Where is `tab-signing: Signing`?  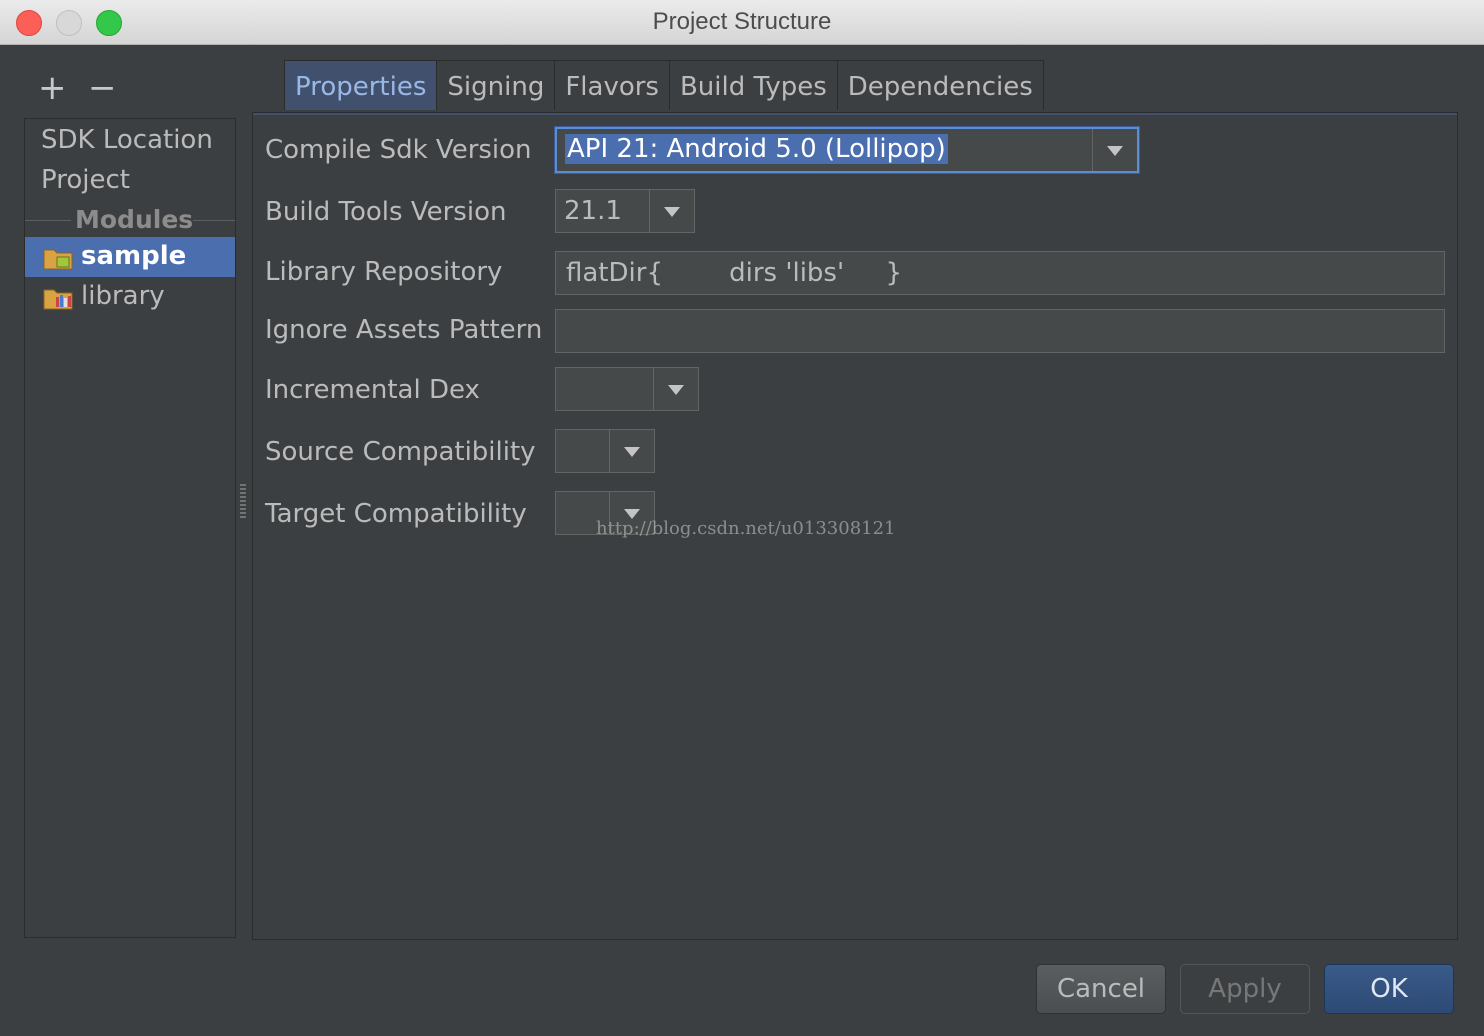
tab-signing: Signing is located at coordinates (496, 85).